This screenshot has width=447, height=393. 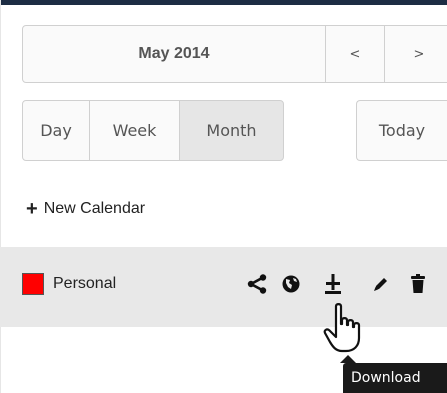 What do you see at coordinates (418, 284) in the screenshot?
I see `trash-icon` at bounding box center [418, 284].